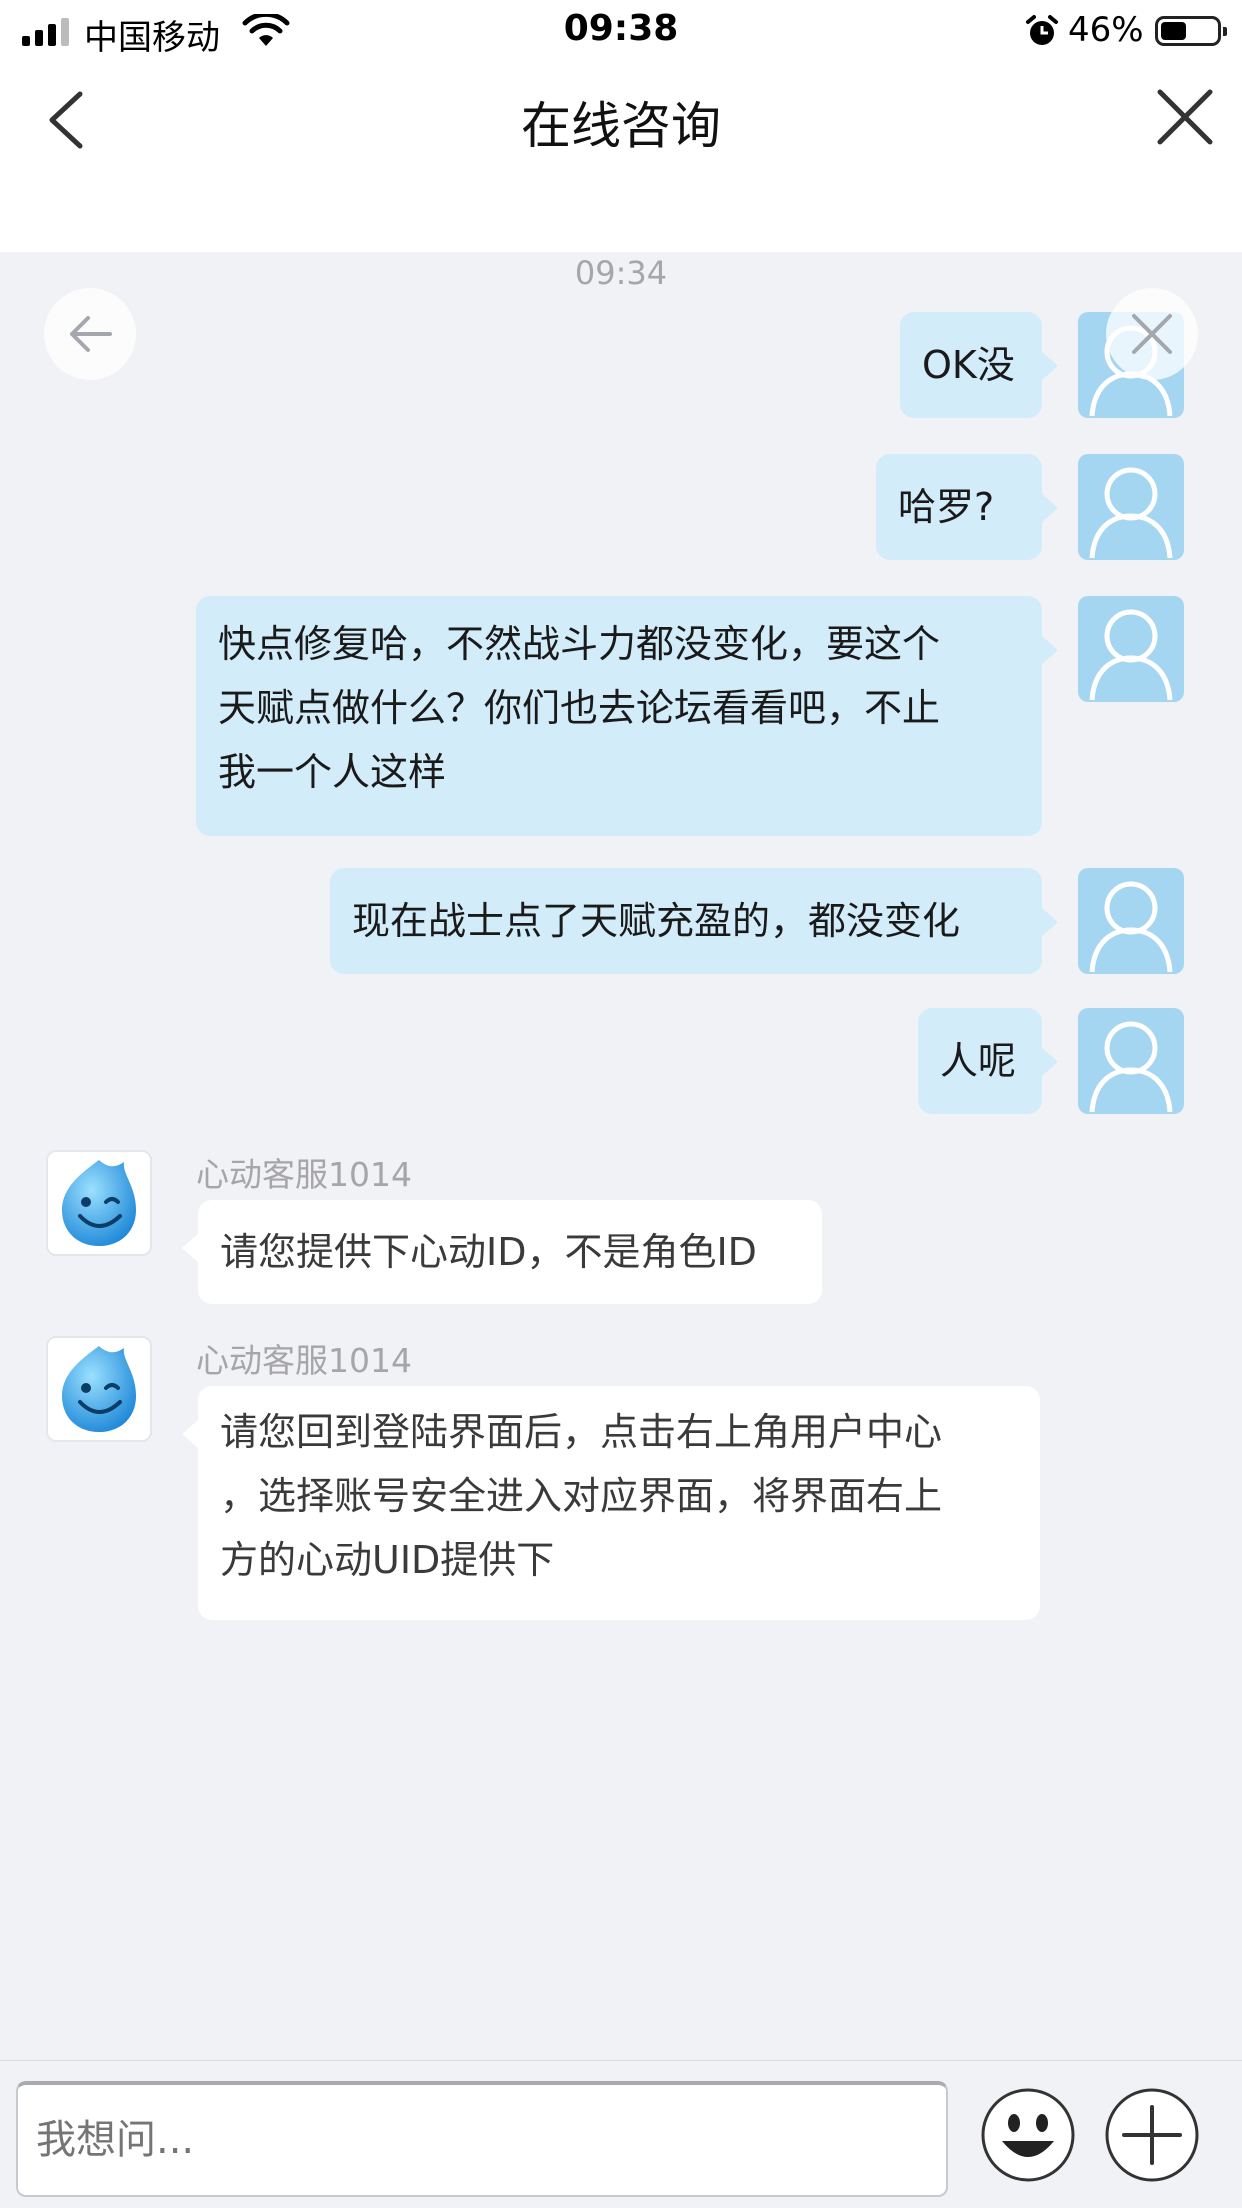 The width and height of the screenshot is (1242, 2208). I want to click on message-bubble-in: 请您提供下心动ID，不是角色ID, so click(502, 1252).